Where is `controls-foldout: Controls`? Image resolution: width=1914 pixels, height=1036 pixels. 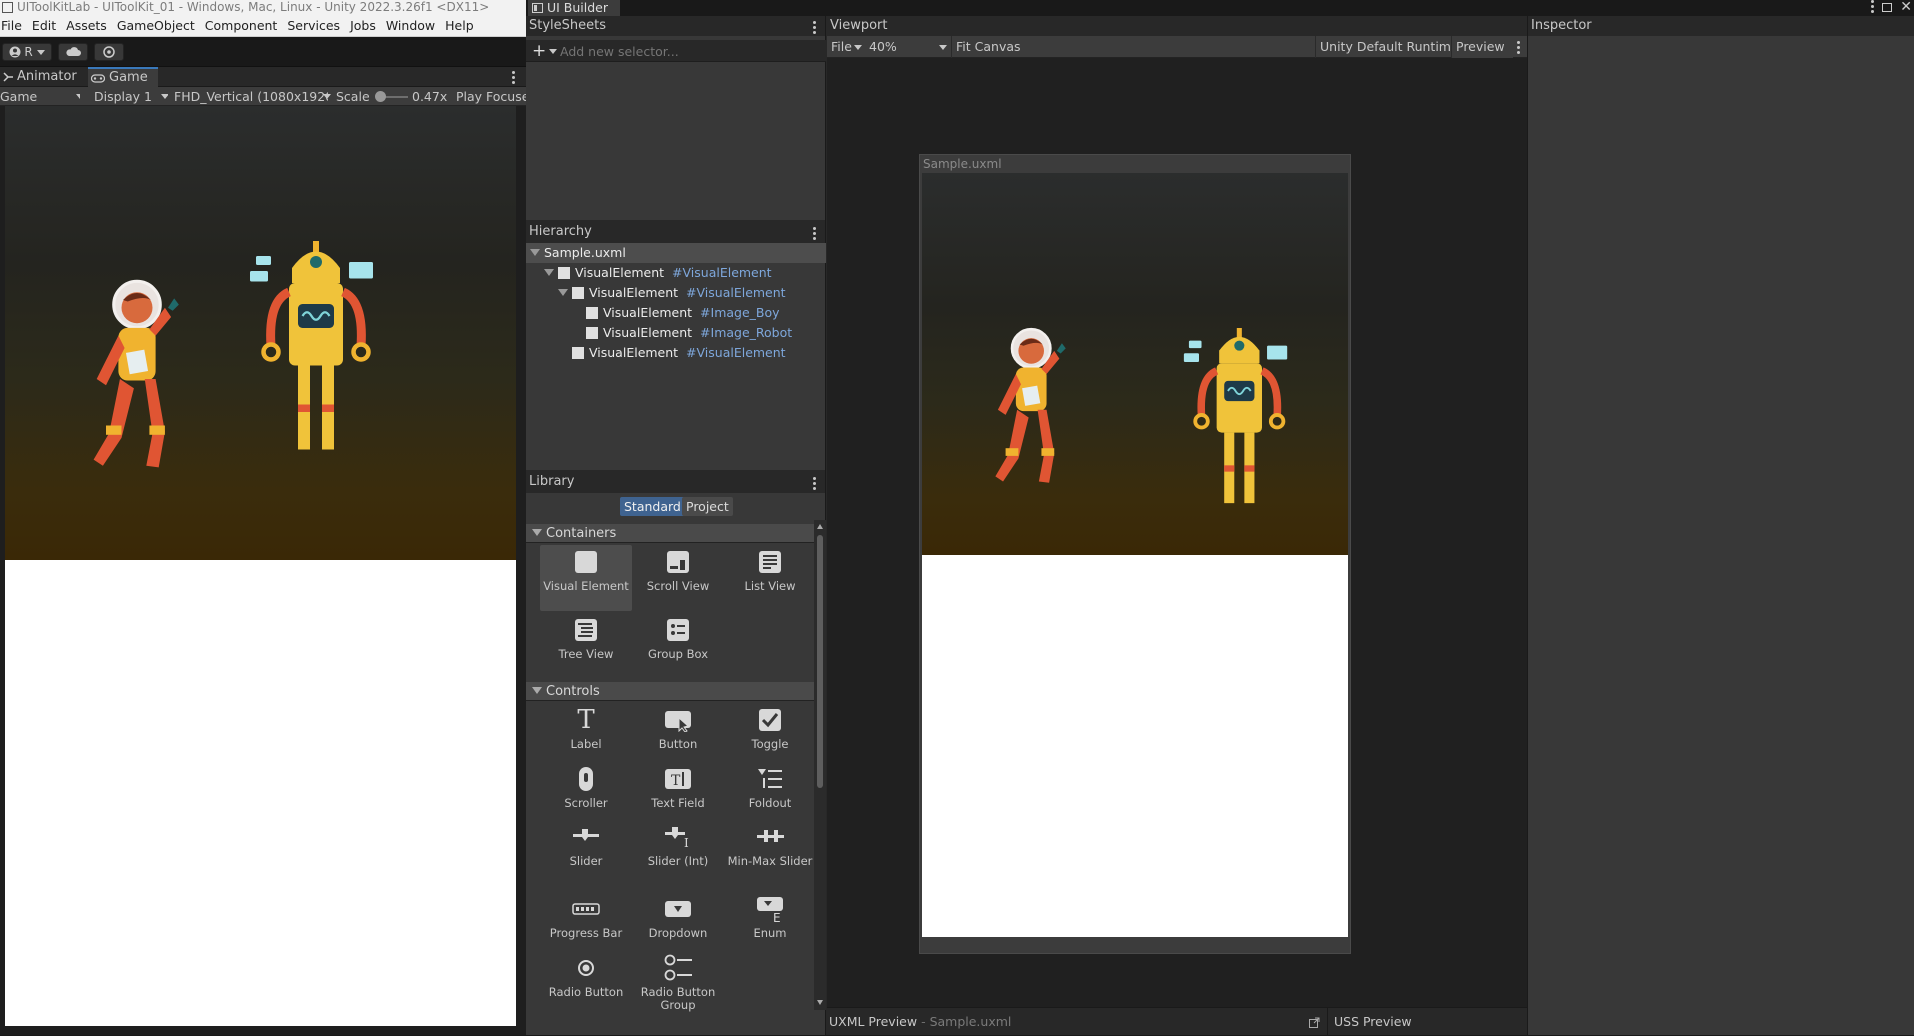
controls-foldout: Controls is located at coordinates (670, 691).